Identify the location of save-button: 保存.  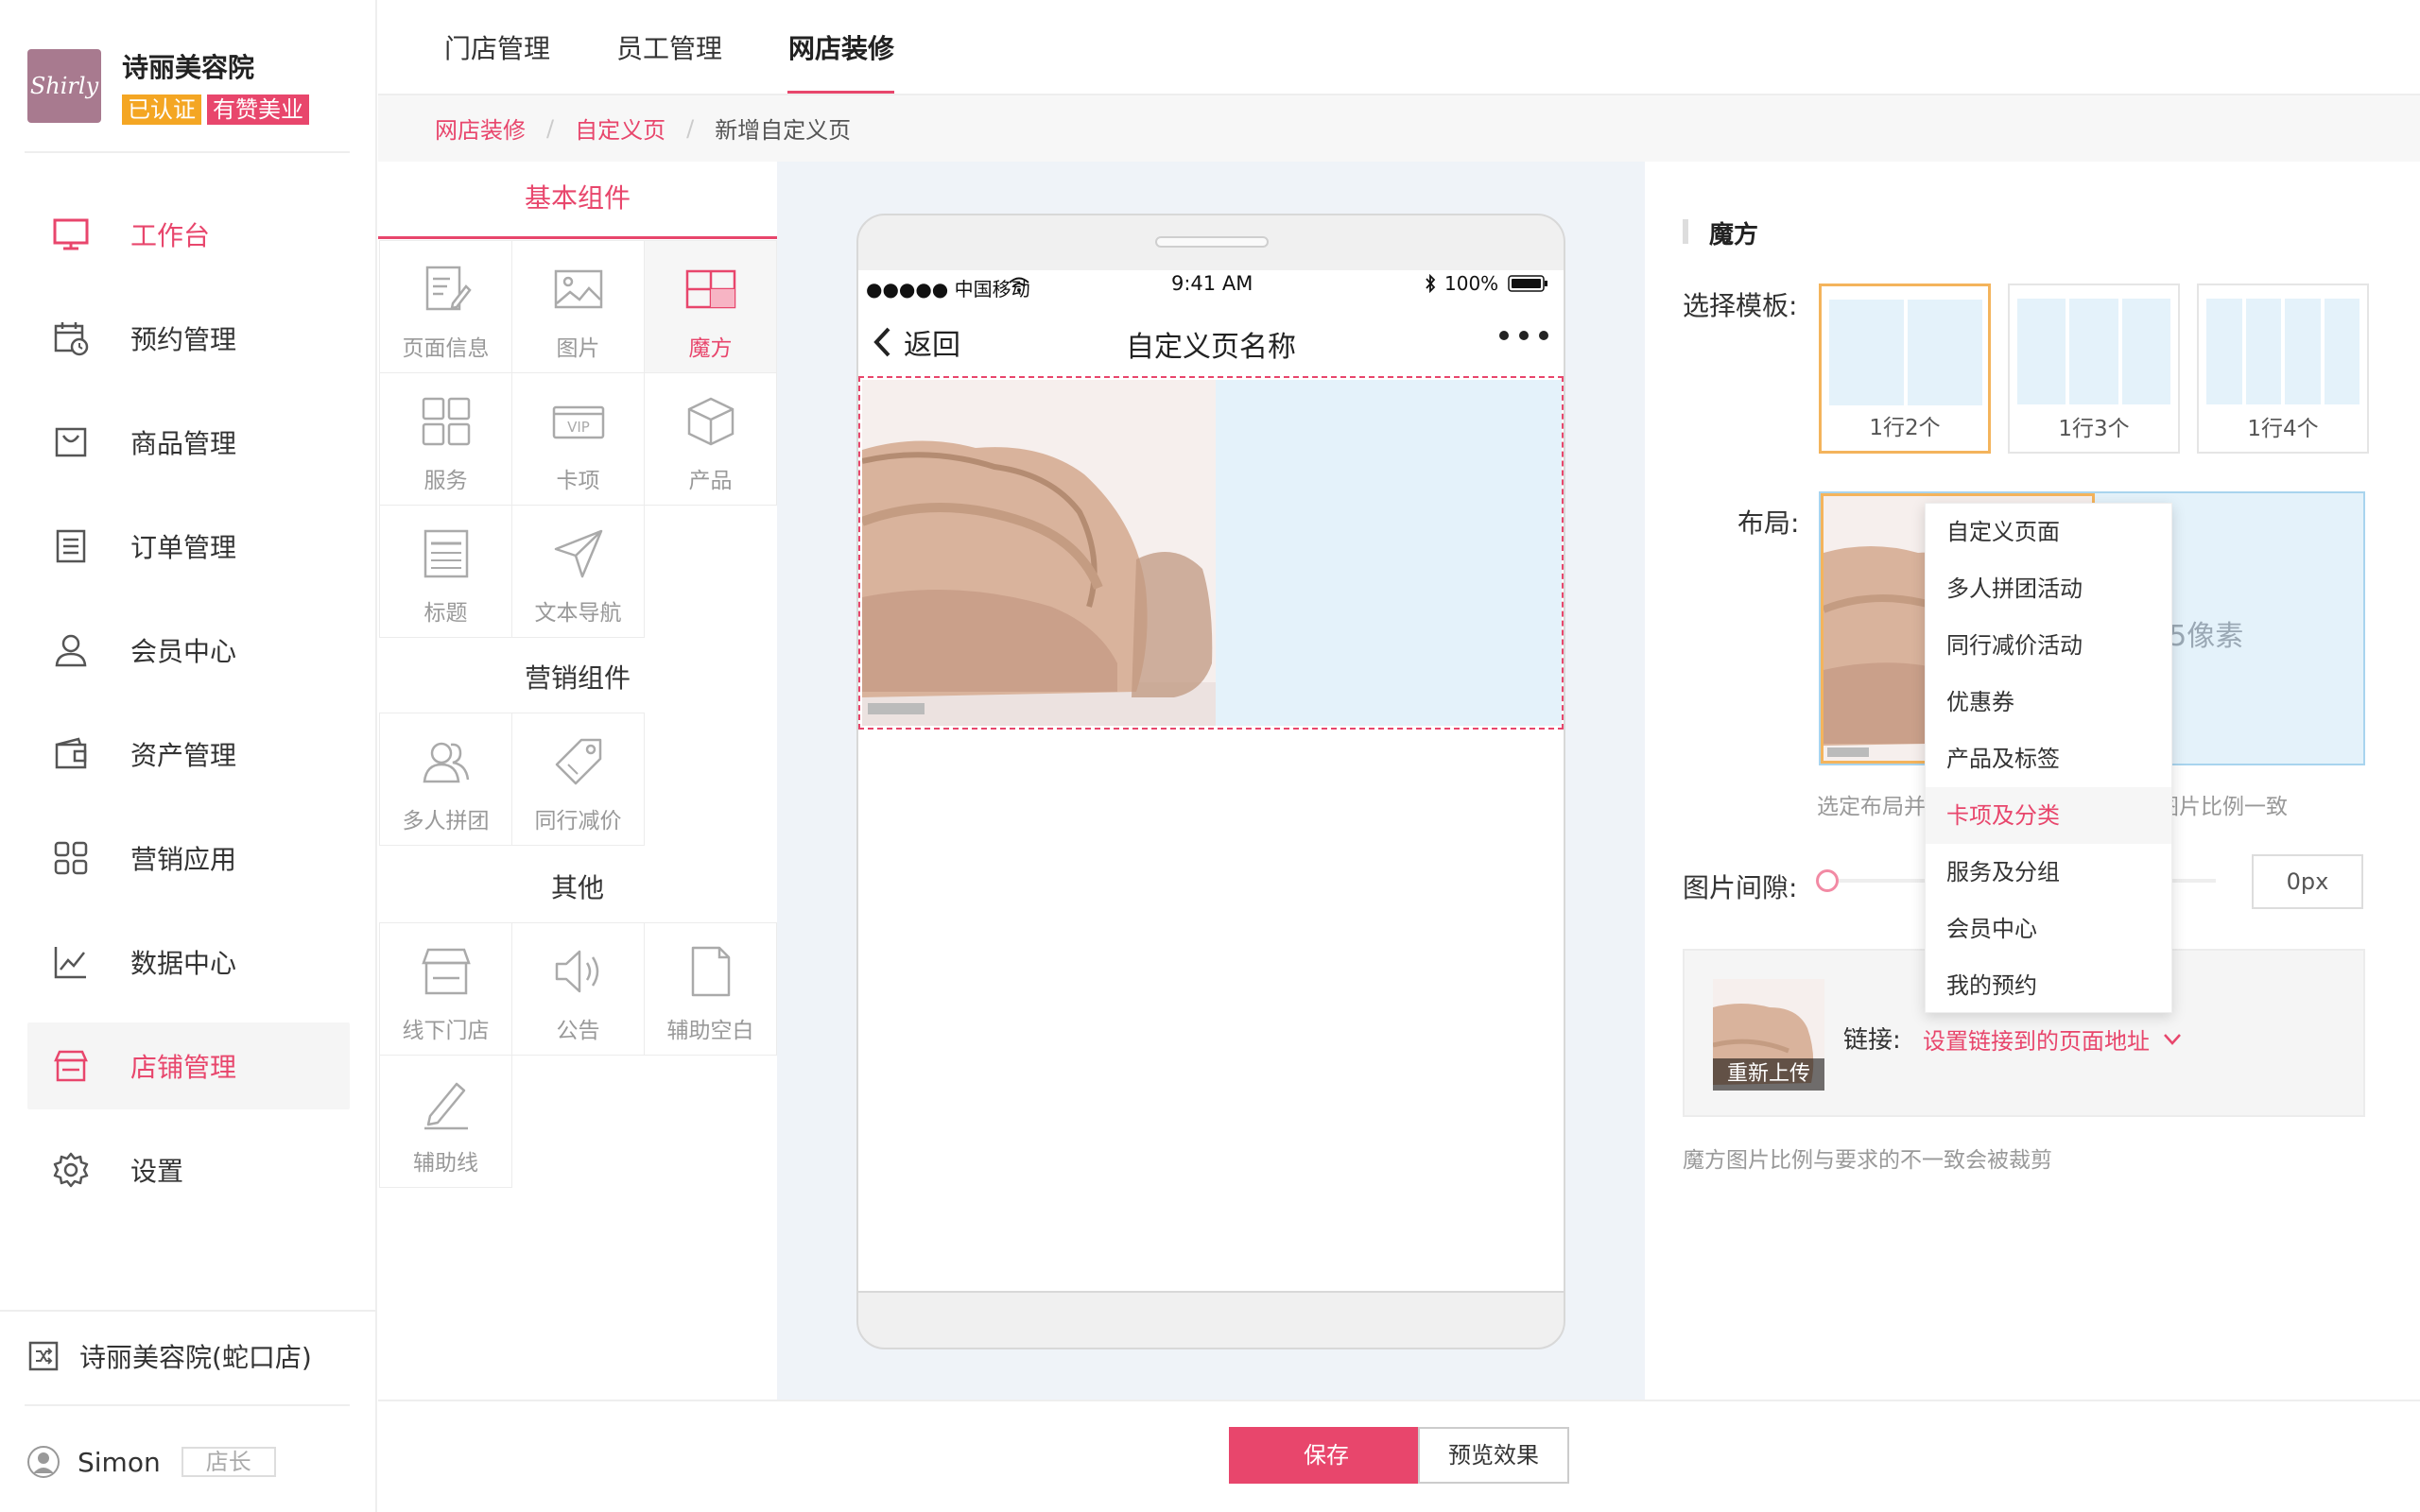
(1326, 1455).